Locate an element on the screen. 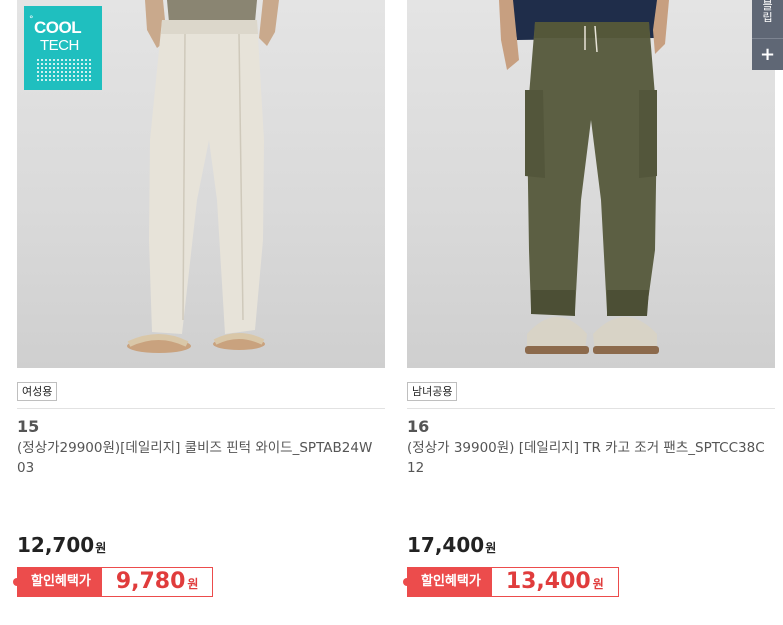 This screenshot has width=783, height=625. side-panel-label-char: 립 is located at coordinates (767, 17).